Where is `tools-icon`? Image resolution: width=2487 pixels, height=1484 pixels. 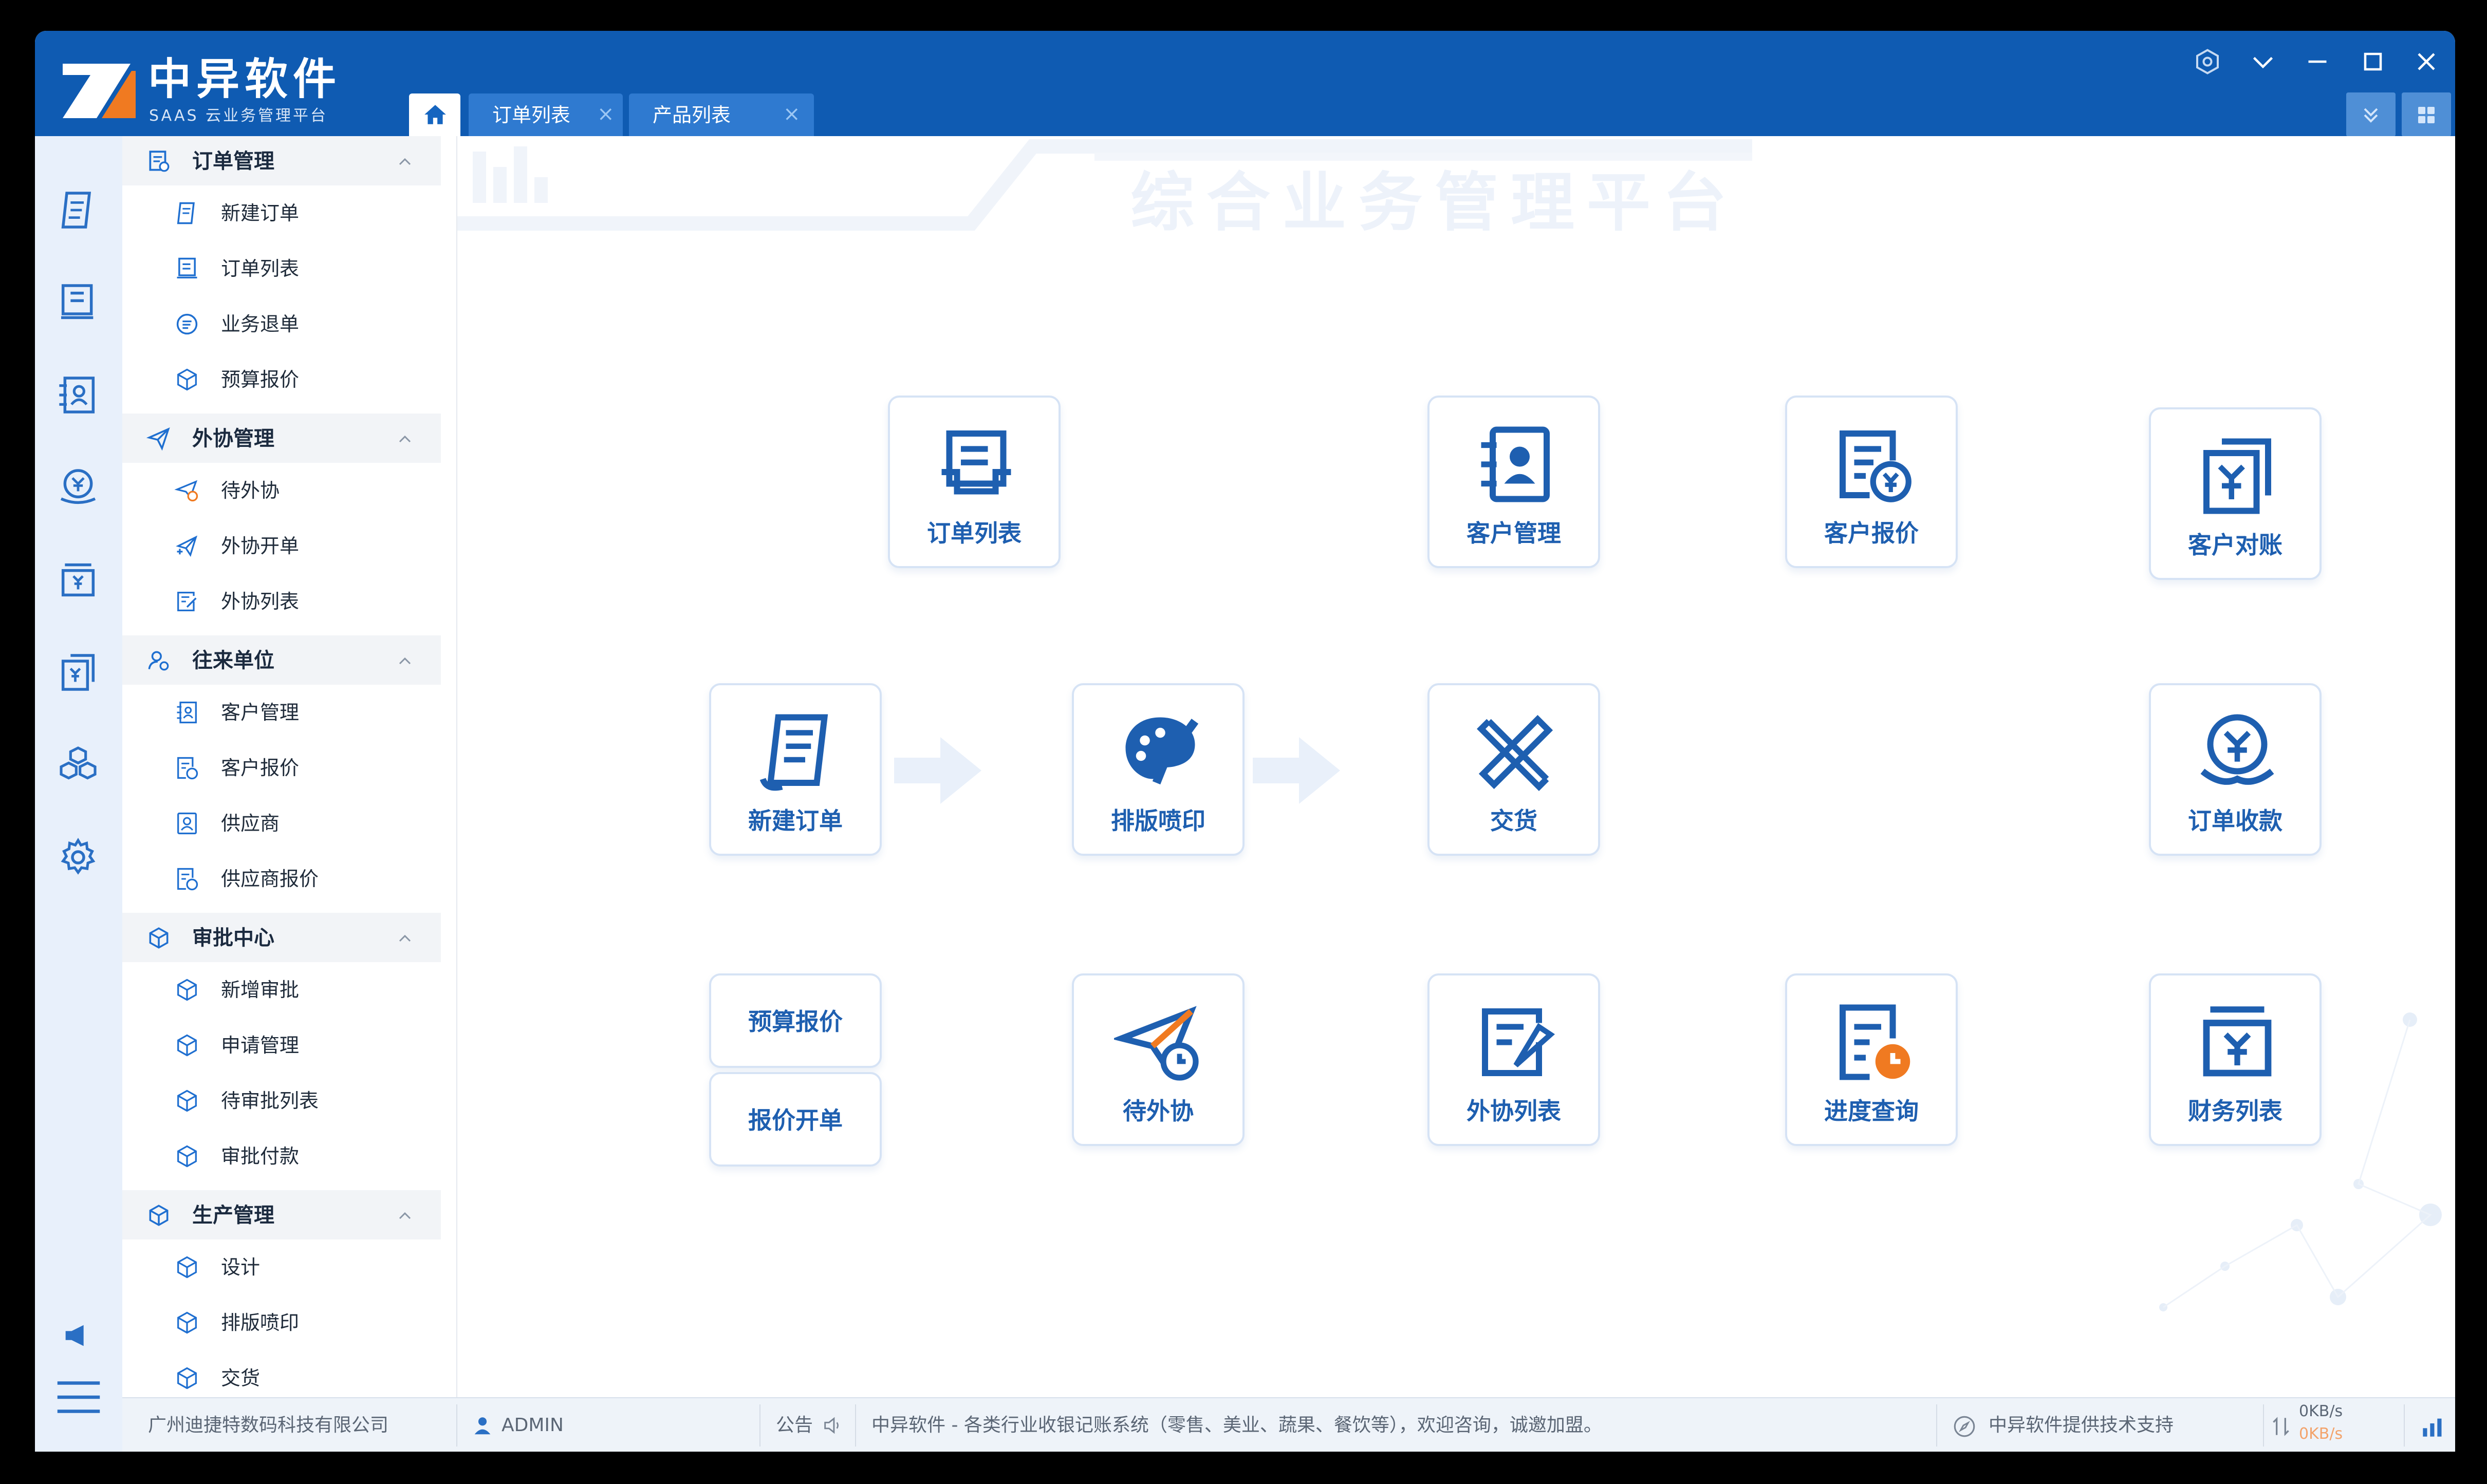 tools-icon is located at coordinates (1515, 753).